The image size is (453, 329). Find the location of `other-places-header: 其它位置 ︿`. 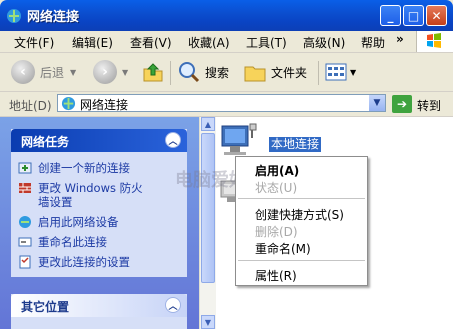

other-places-header: 其它位置 ︿ is located at coordinates (99, 305).